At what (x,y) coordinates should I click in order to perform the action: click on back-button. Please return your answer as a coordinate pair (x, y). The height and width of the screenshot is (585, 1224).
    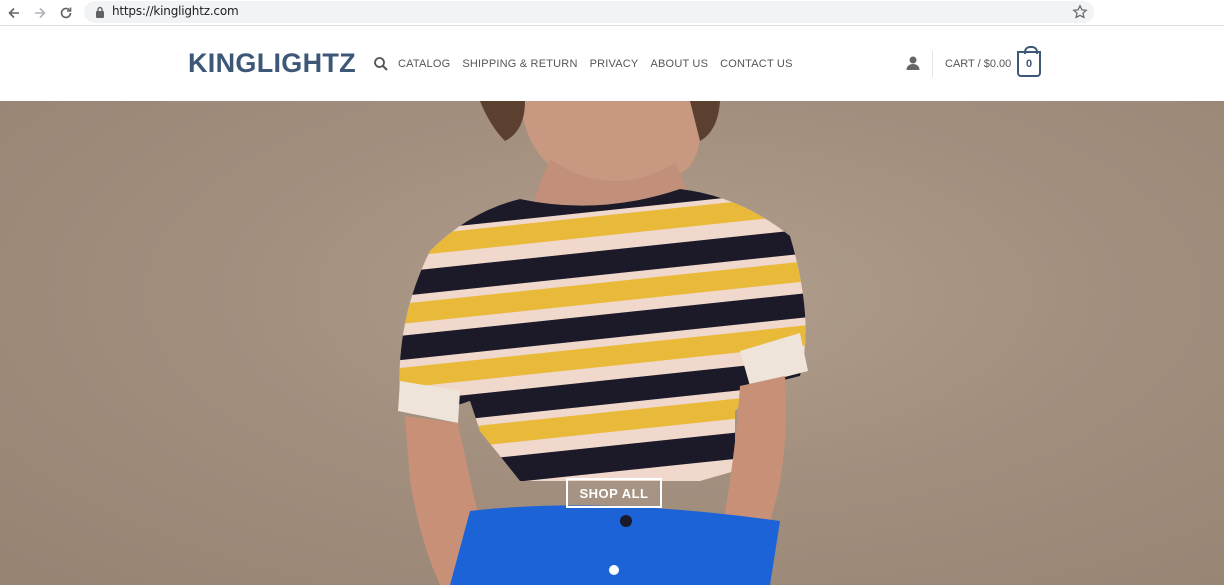
    Looking at the image, I should click on (14, 13).